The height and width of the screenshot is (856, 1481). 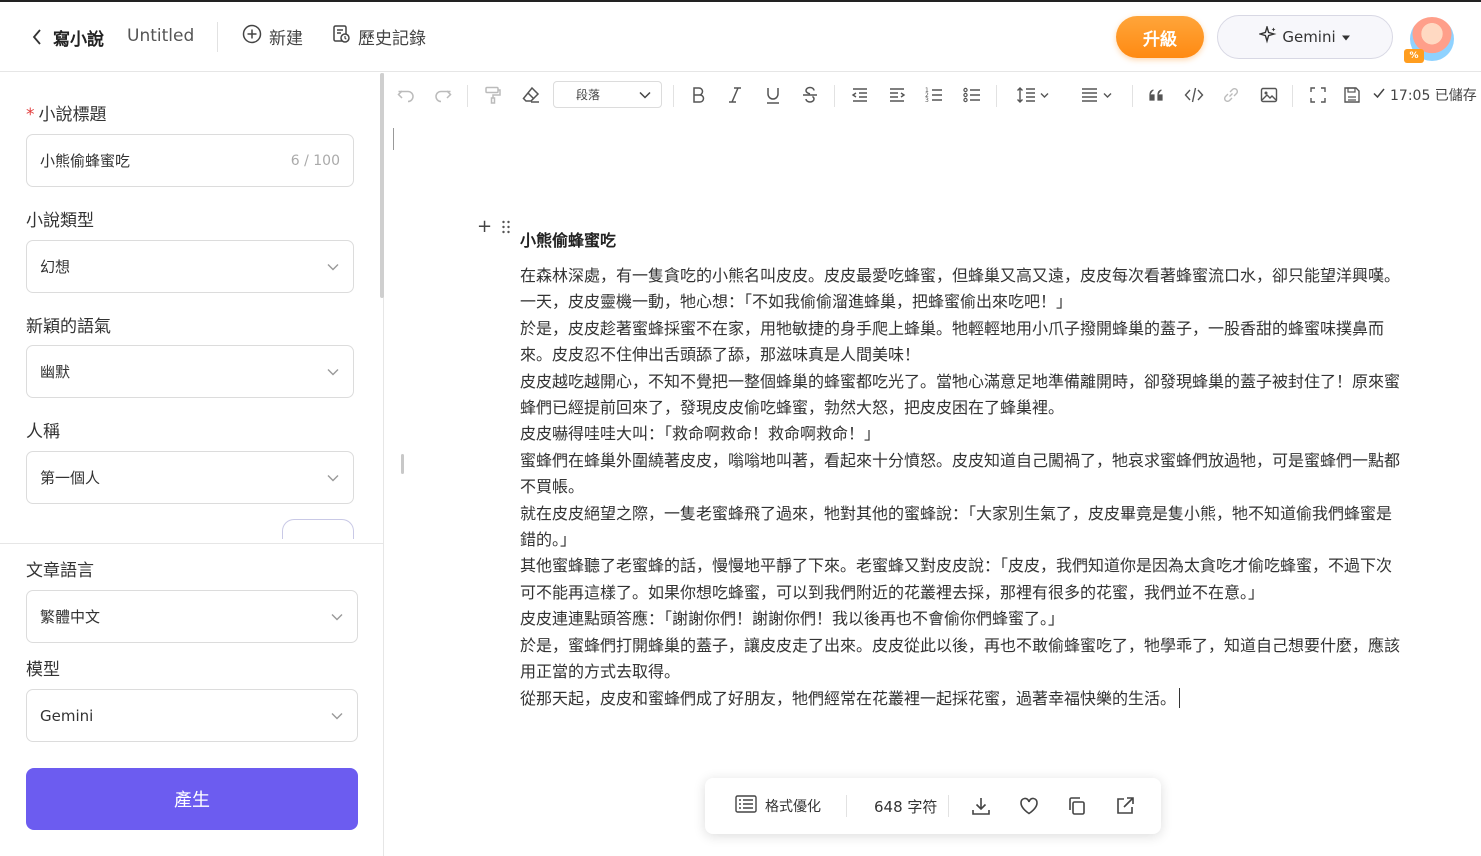 What do you see at coordinates (402, 464) in the screenshot?
I see `panel-resize-handle` at bounding box center [402, 464].